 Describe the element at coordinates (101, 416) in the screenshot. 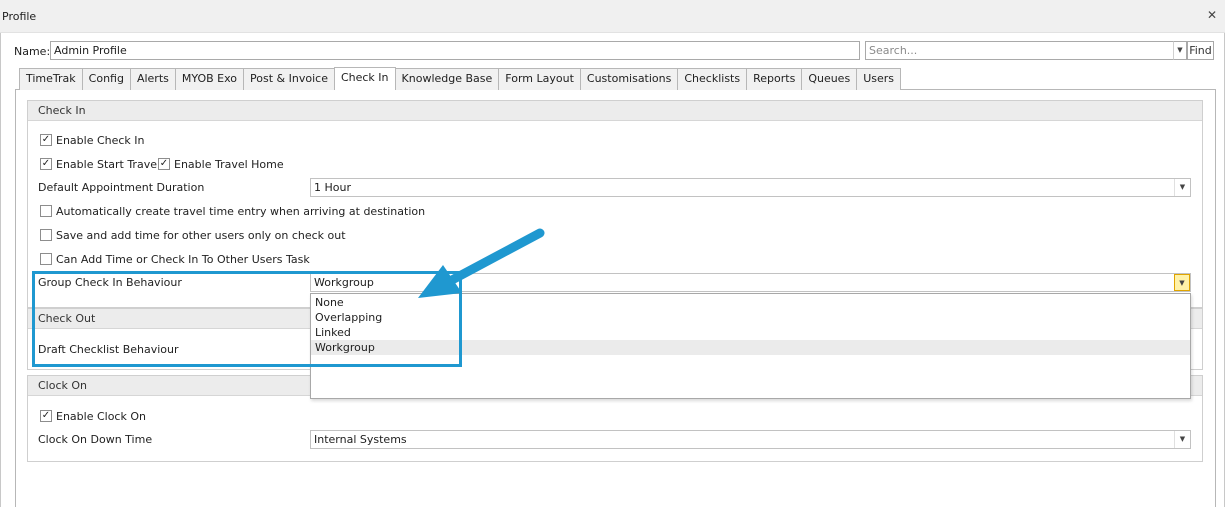

I see `enable-clock-on-label: Enable Clock On` at that location.